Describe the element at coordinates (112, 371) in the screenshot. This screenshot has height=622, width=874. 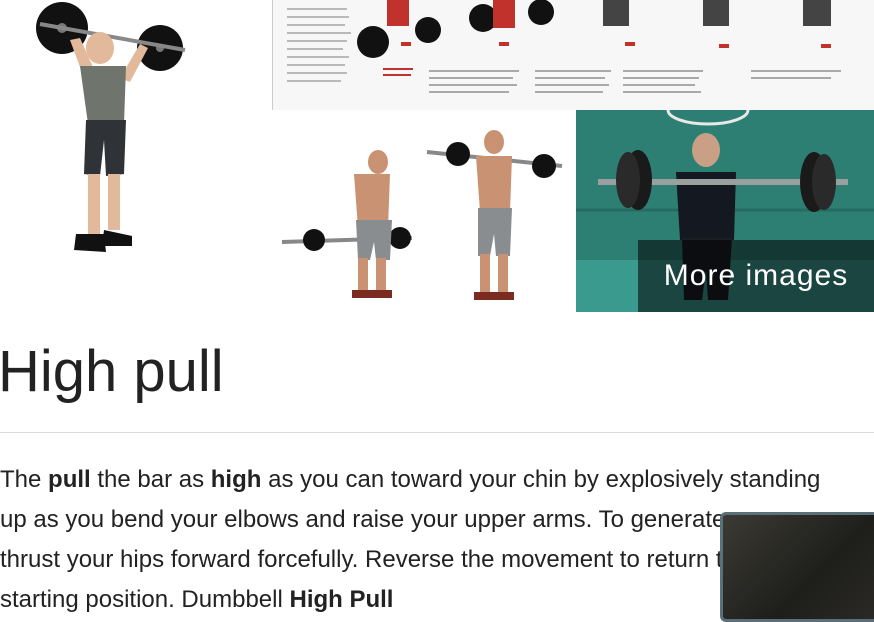
I see `page-title: High pull` at that location.